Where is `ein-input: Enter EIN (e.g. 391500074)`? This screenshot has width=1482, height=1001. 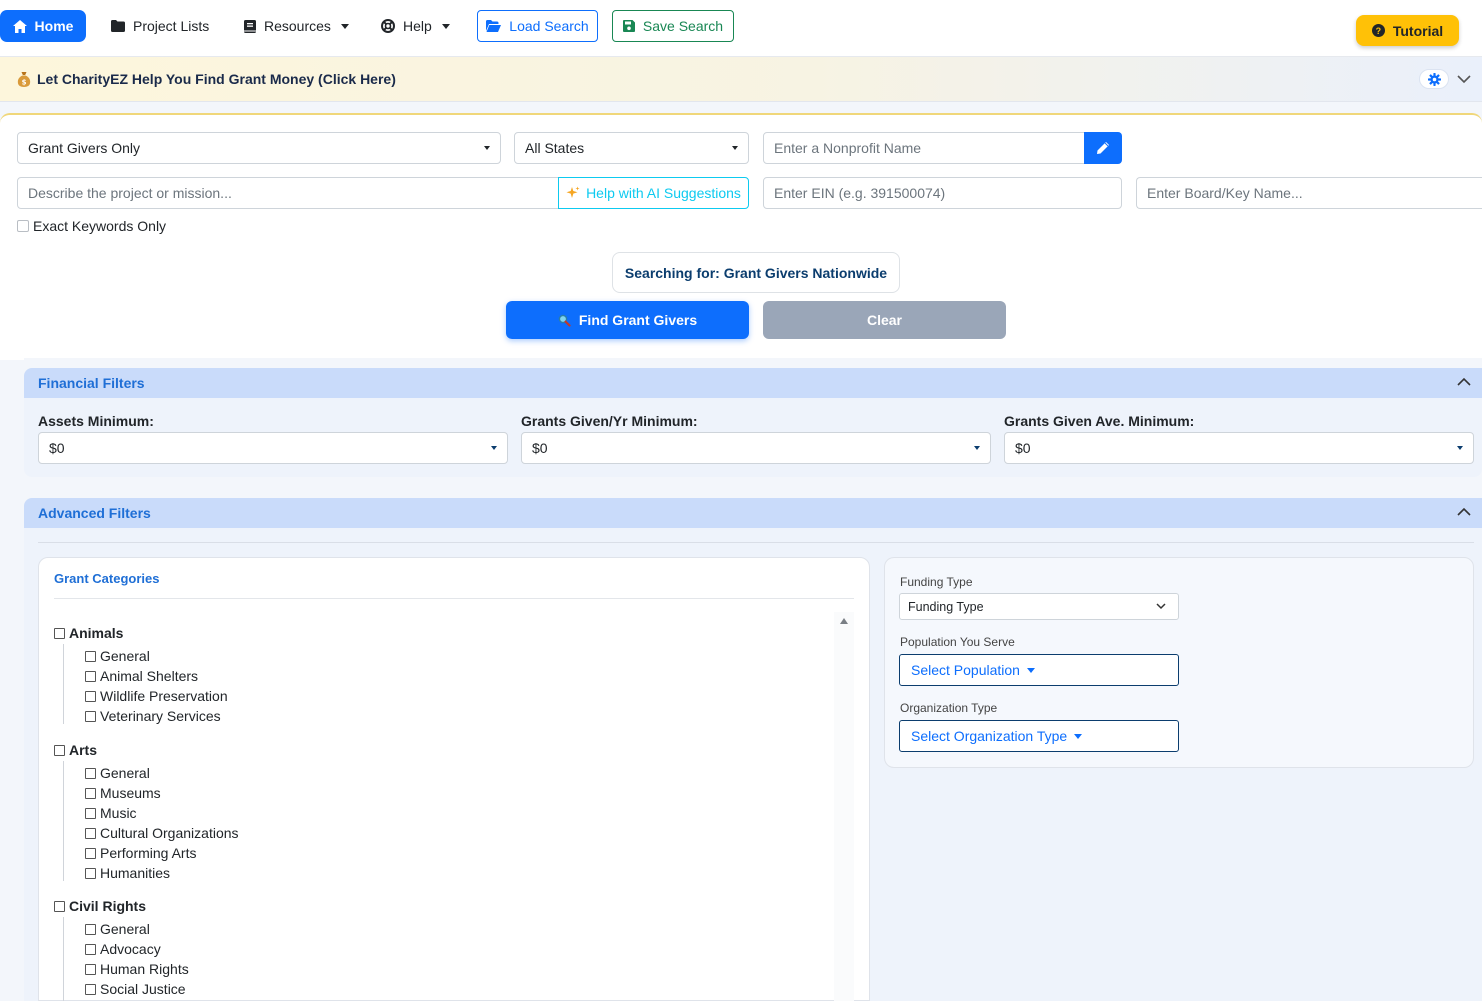 ein-input: Enter EIN (e.g. 391500074) is located at coordinates (942, 193).